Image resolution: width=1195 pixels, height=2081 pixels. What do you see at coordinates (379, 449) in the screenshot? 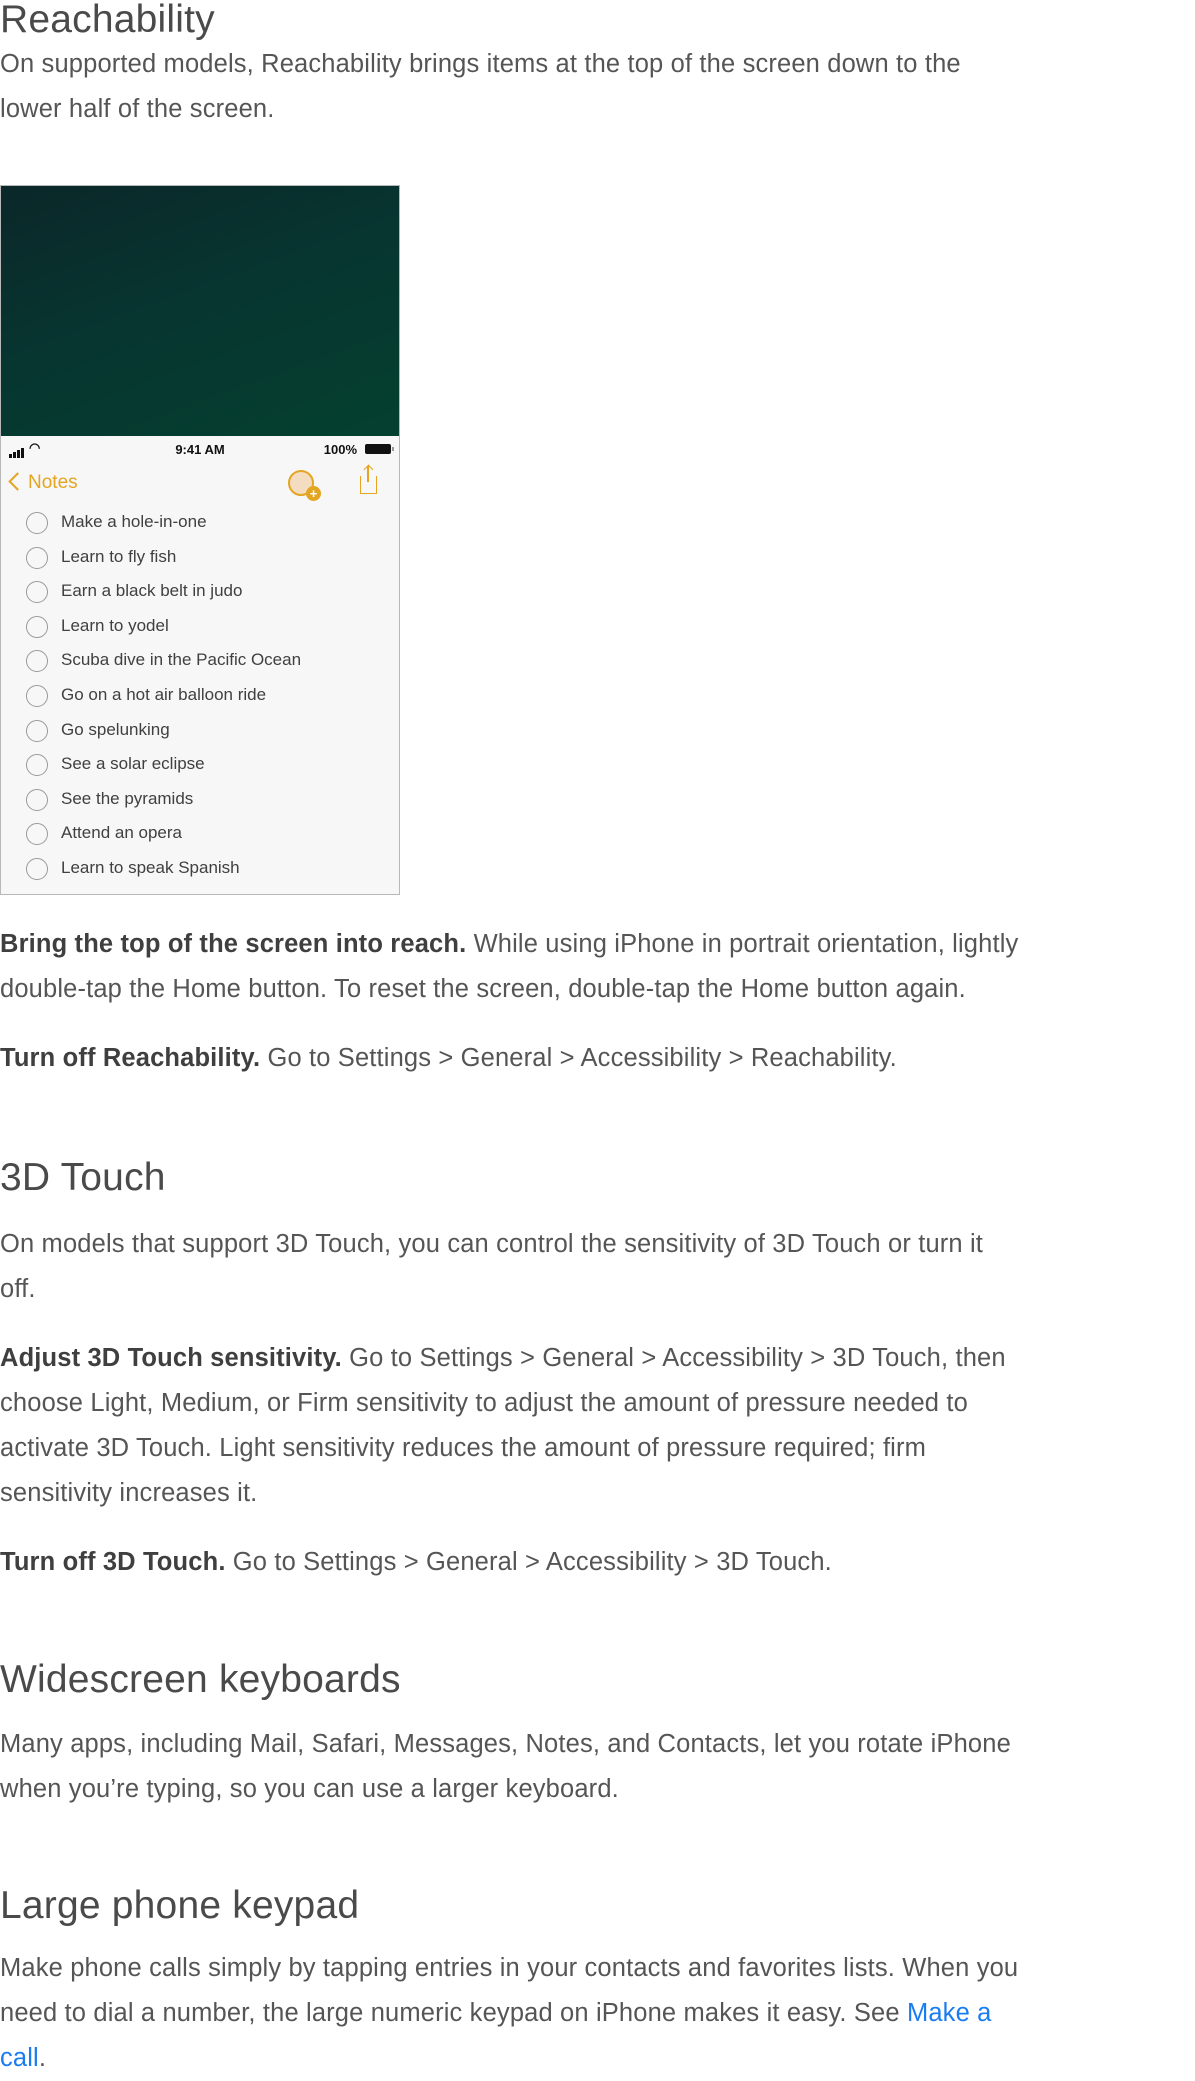
I see `battery-icon` at bounding box center [379, 449].